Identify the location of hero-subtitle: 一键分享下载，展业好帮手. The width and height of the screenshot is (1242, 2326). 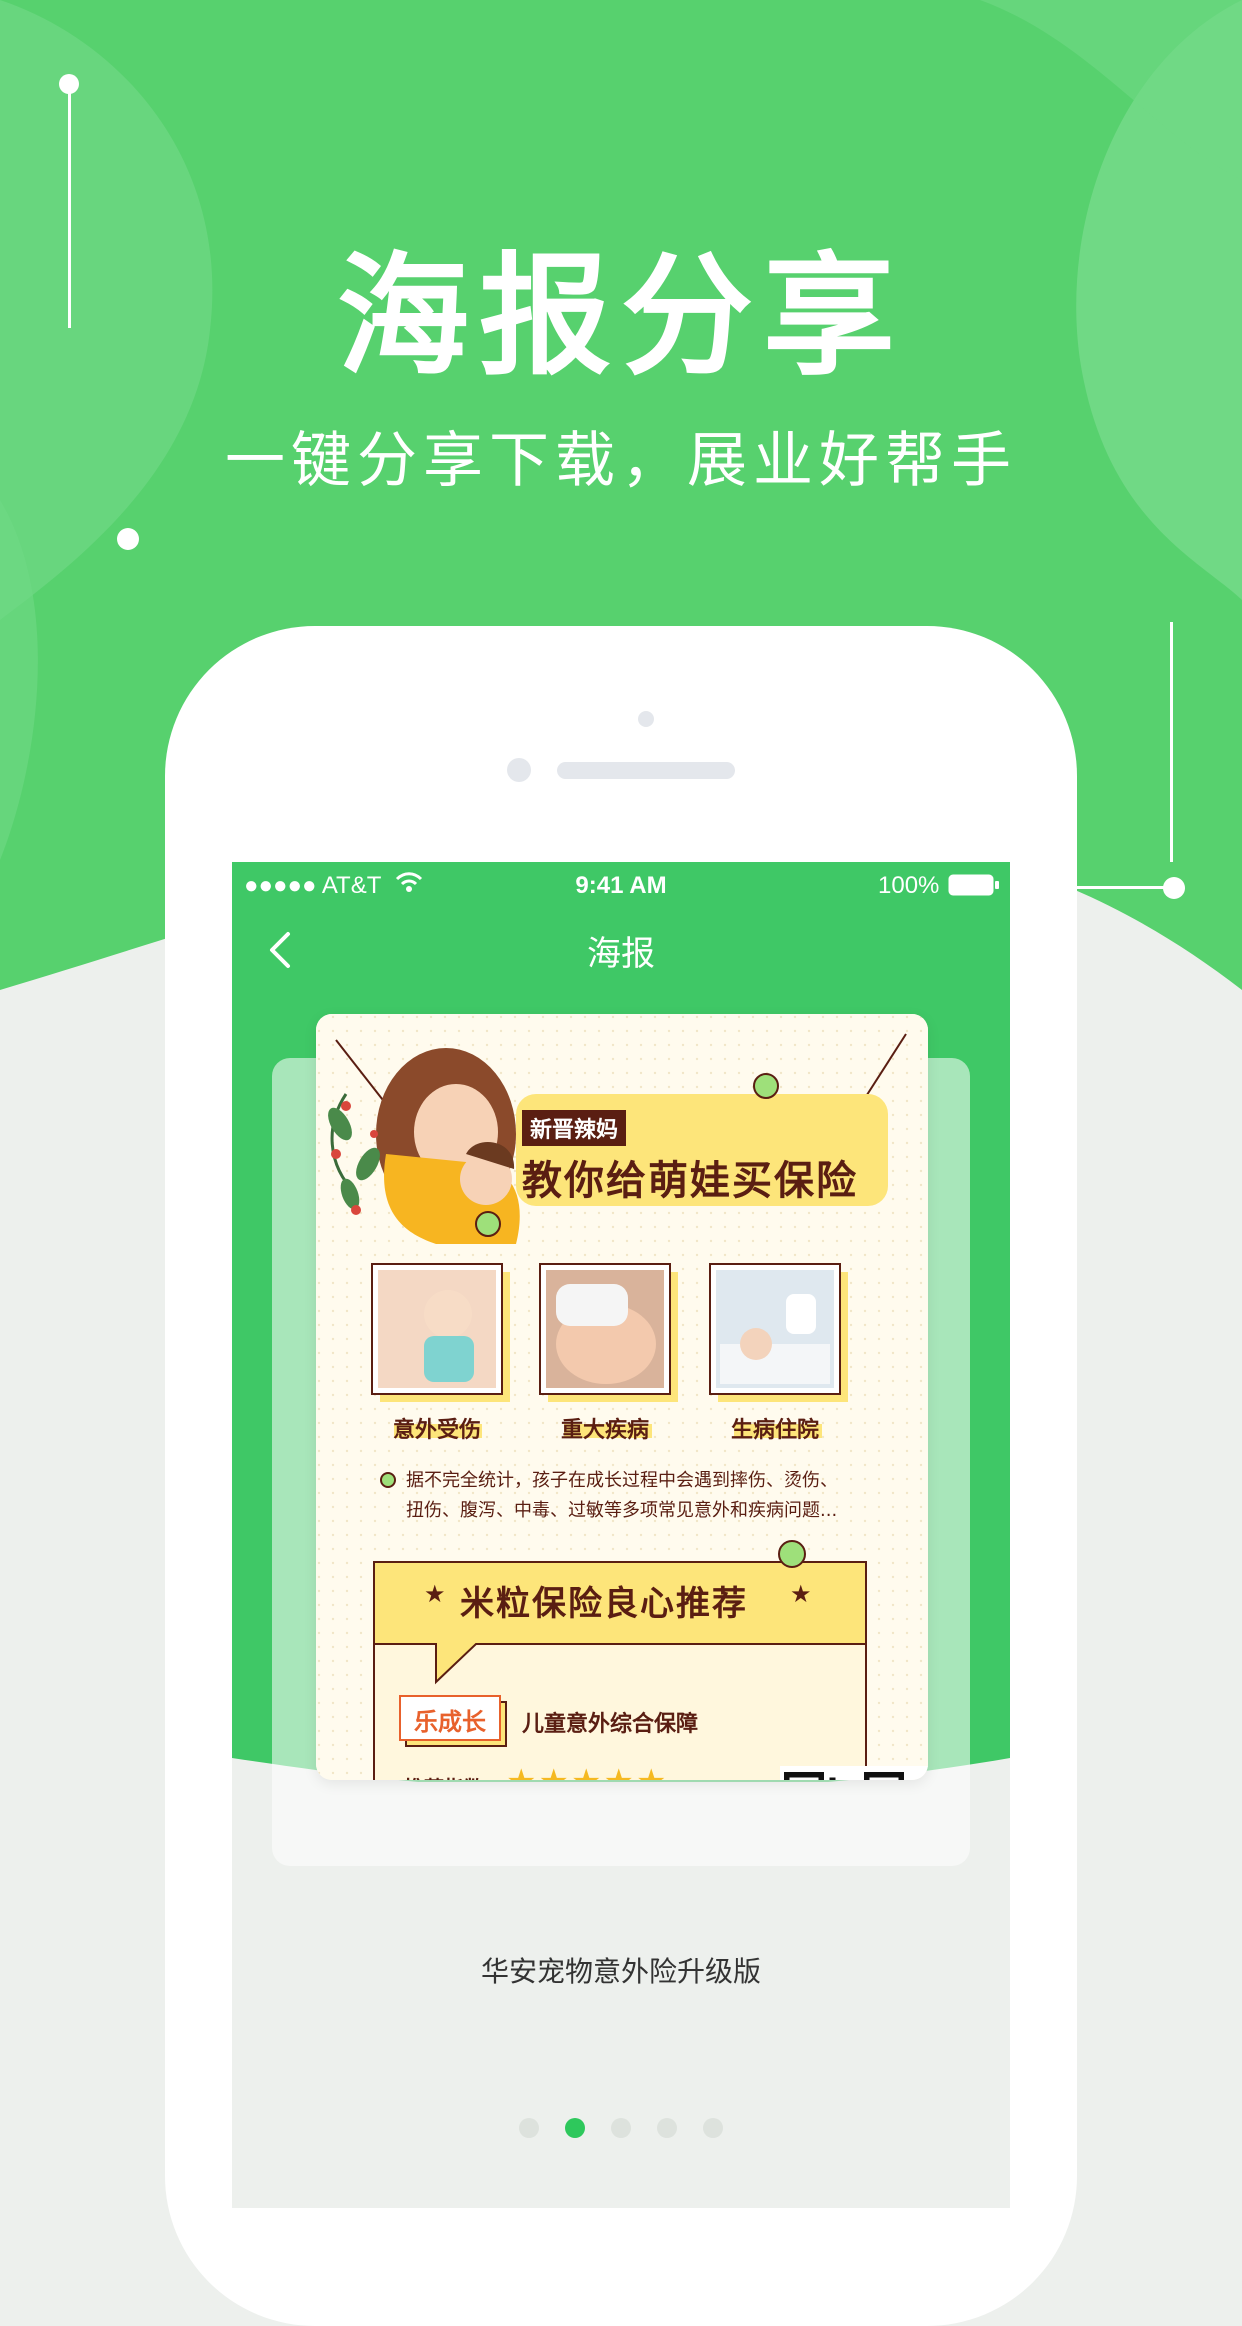
(621, 461).